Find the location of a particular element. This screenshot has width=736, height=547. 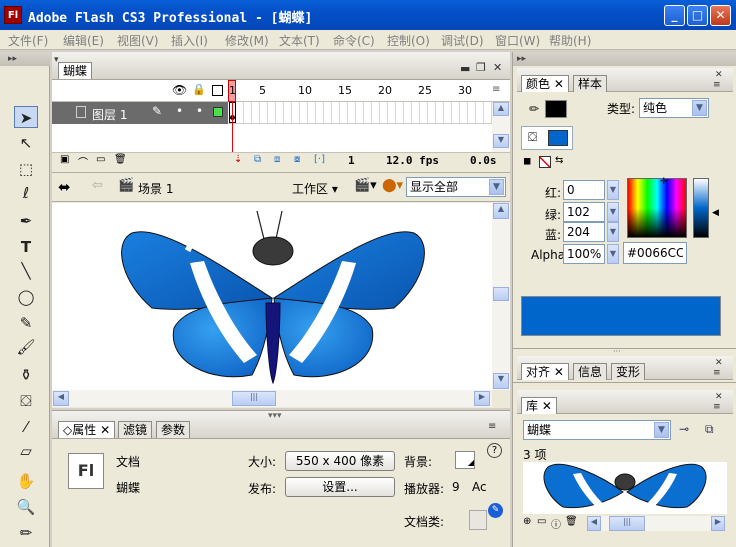

menu-debug: 调试(D) is located at coordinates (462, 40).